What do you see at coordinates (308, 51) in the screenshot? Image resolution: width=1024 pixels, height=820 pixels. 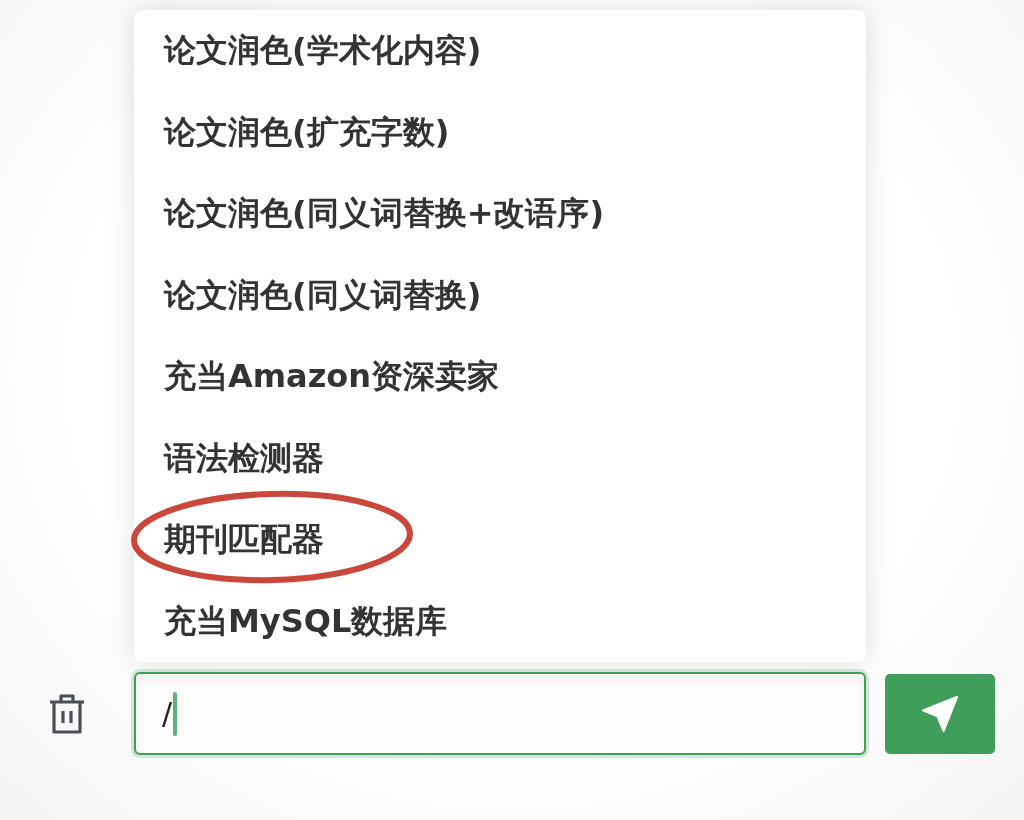 I see `menu-item: 论文润色(学术化内容)` at bounding box center [308, 51].